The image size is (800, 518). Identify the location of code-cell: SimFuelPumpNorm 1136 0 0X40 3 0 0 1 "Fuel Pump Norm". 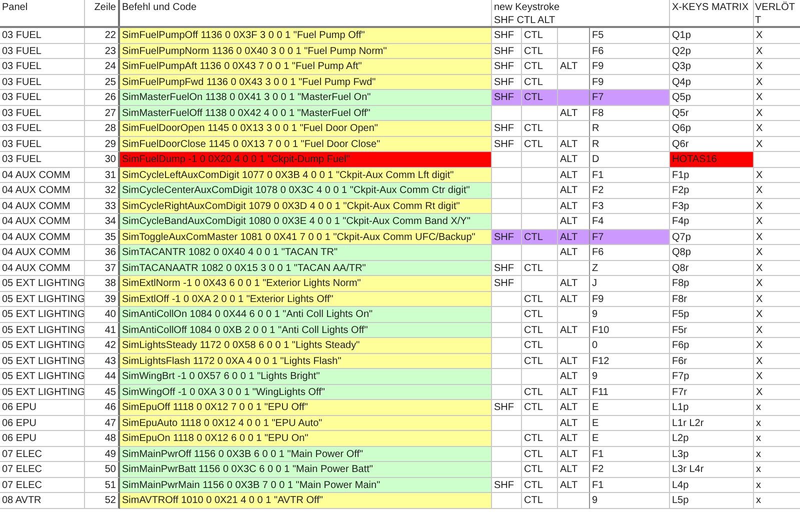
(306, 51).